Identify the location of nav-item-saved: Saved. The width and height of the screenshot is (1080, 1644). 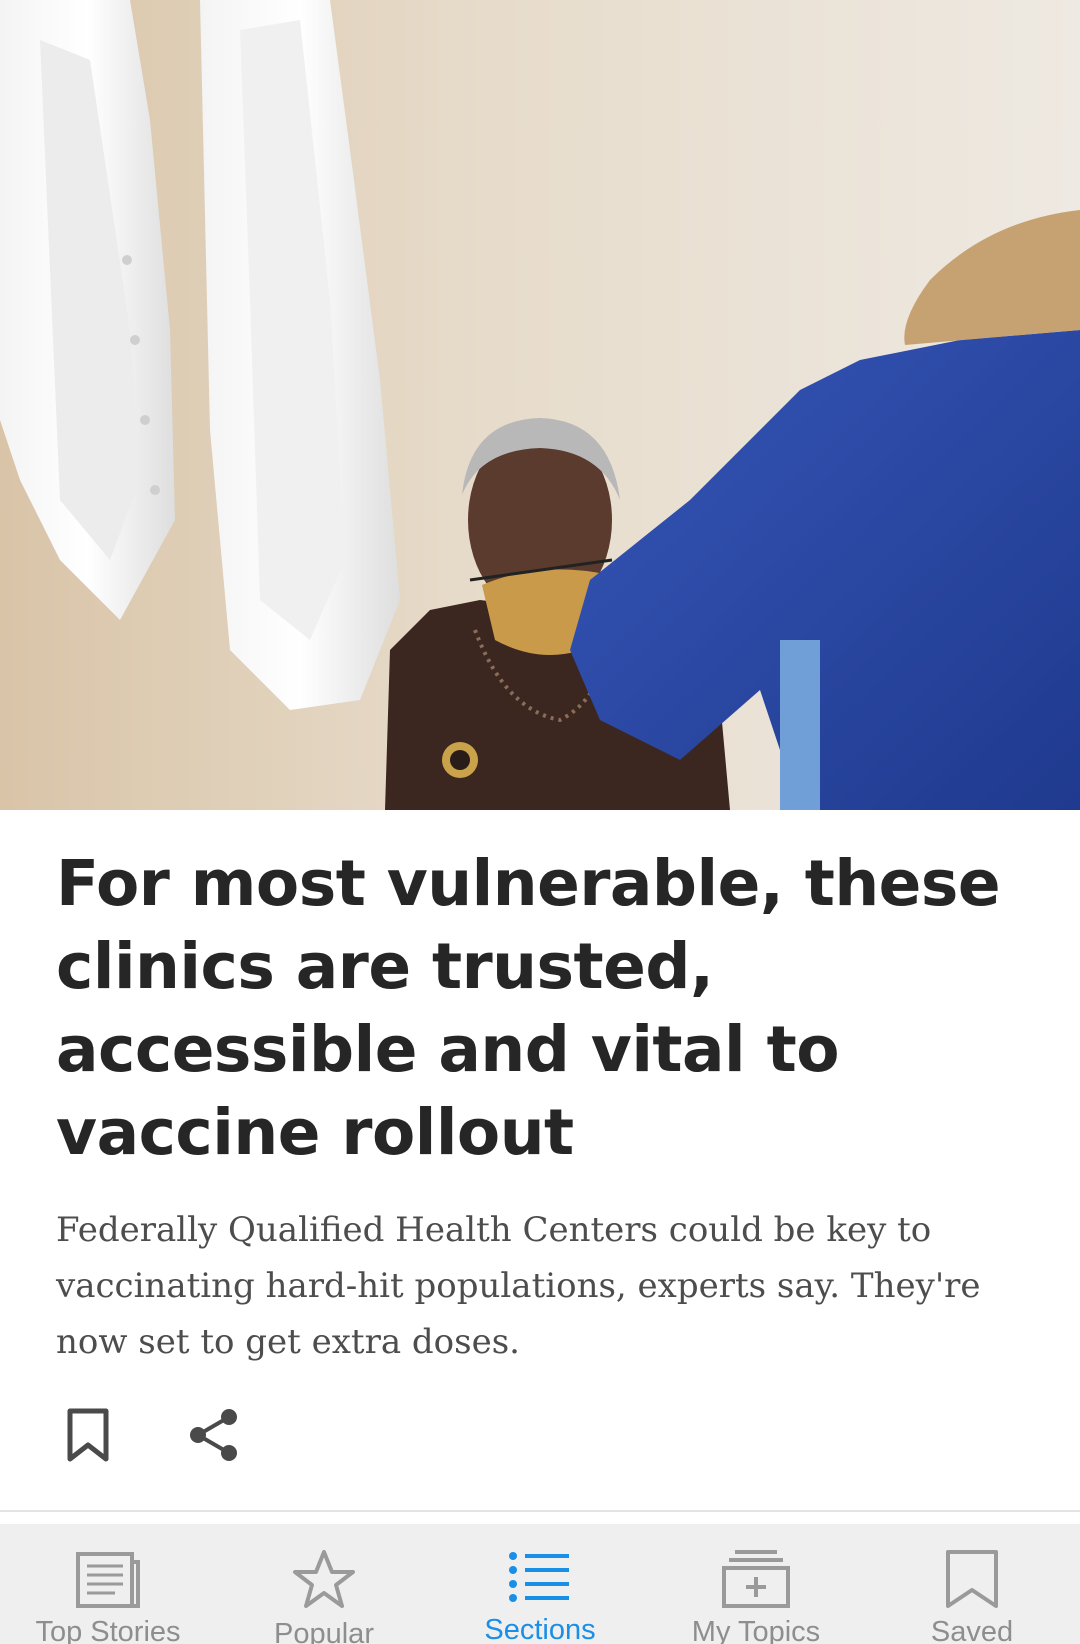
(972, 1584).